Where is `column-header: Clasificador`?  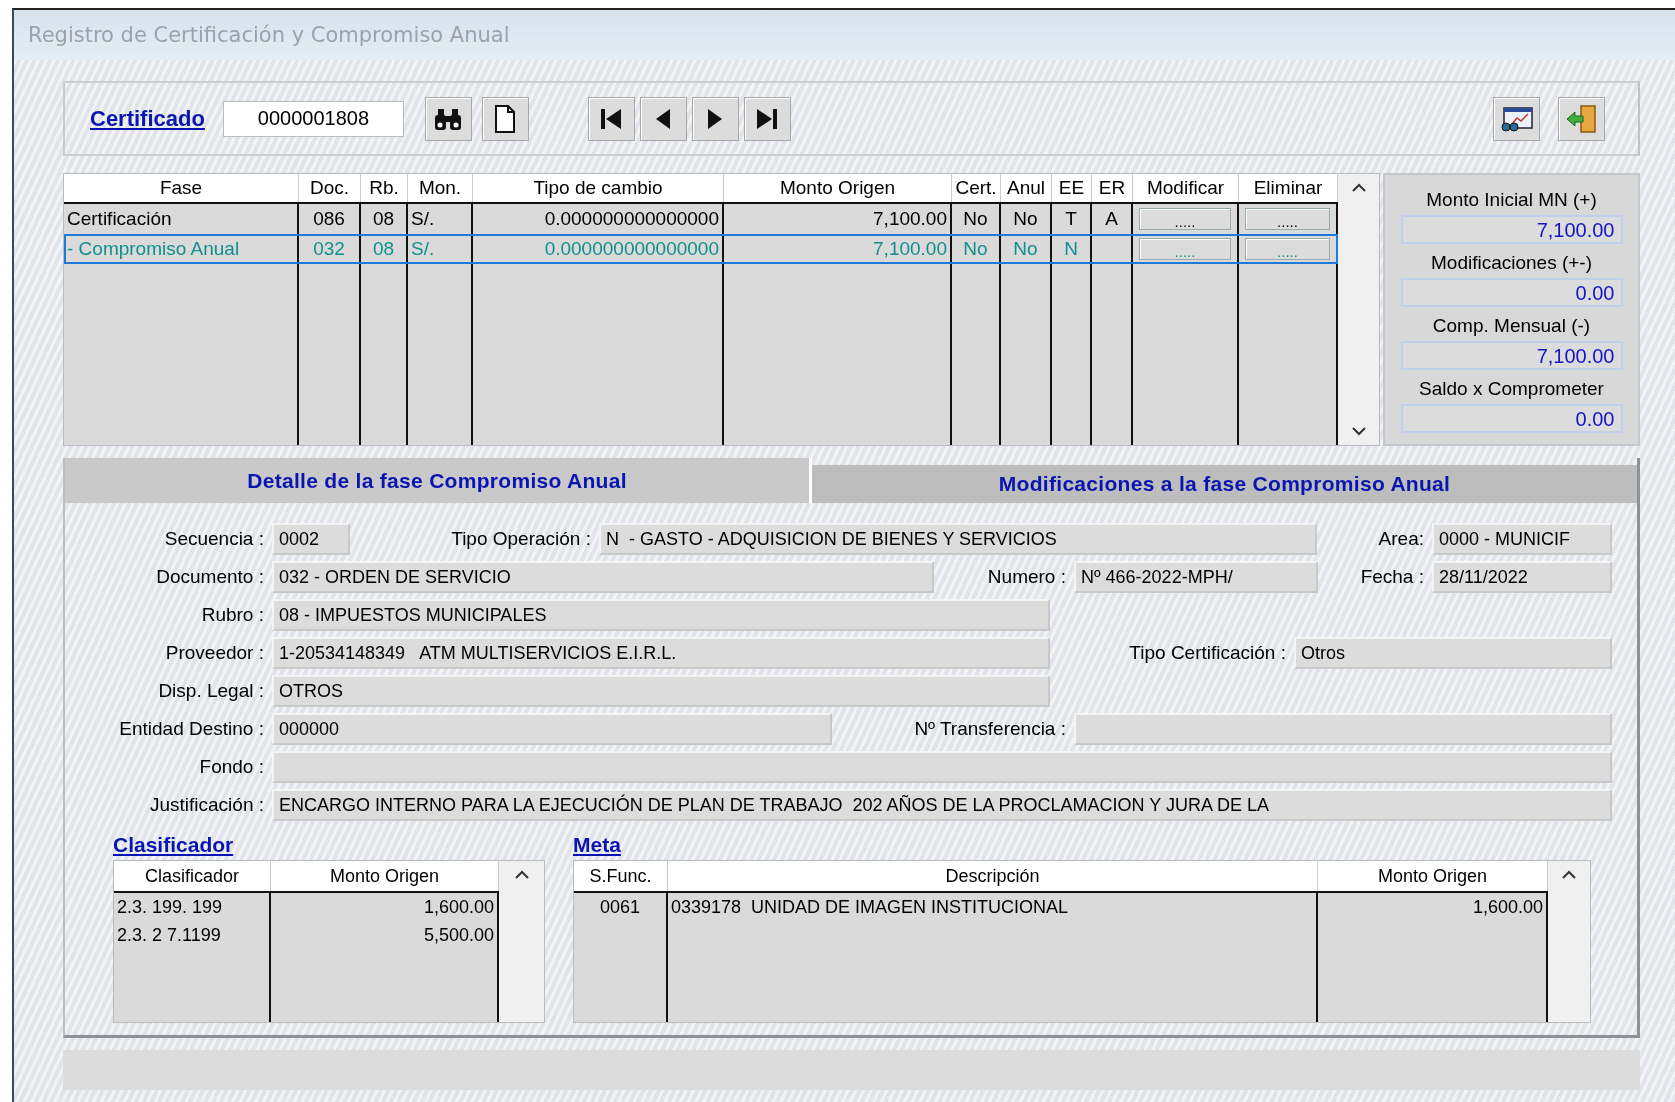
column-header: Clasificador is located at coordinates (192, 876).